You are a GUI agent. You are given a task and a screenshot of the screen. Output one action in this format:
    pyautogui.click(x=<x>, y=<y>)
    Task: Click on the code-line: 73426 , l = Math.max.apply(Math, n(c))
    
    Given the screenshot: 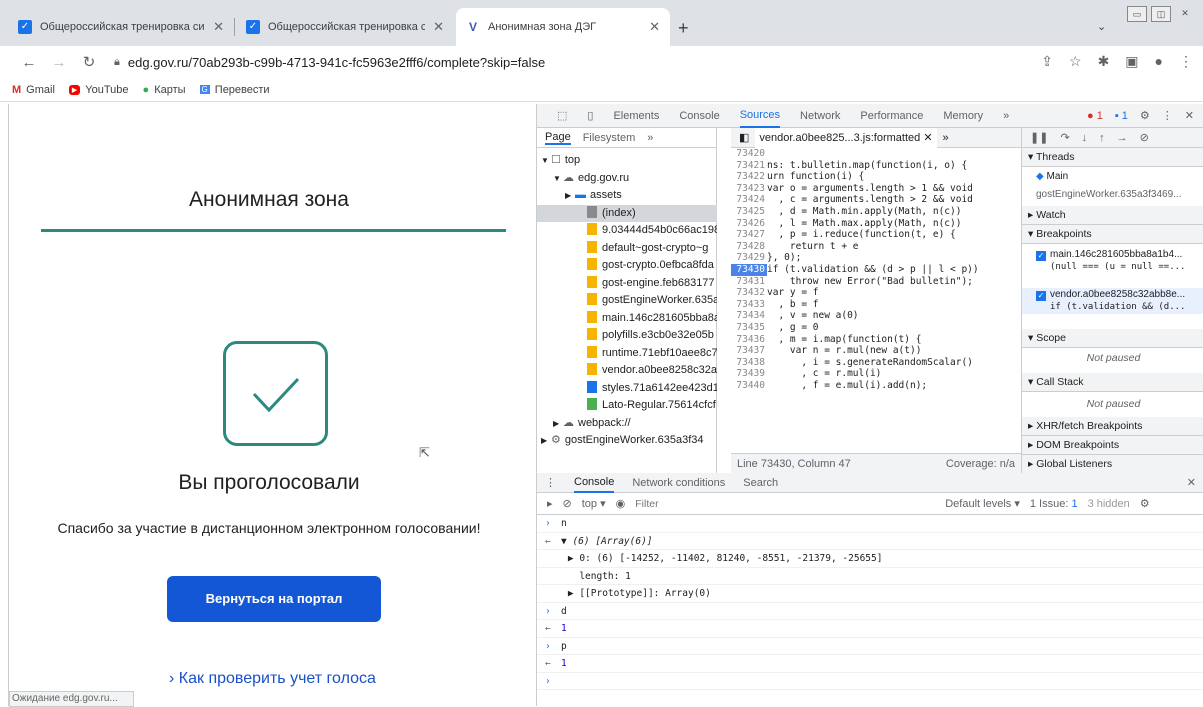 What is the action you would take?
    pyautogui.click(x=876, y=224)
    